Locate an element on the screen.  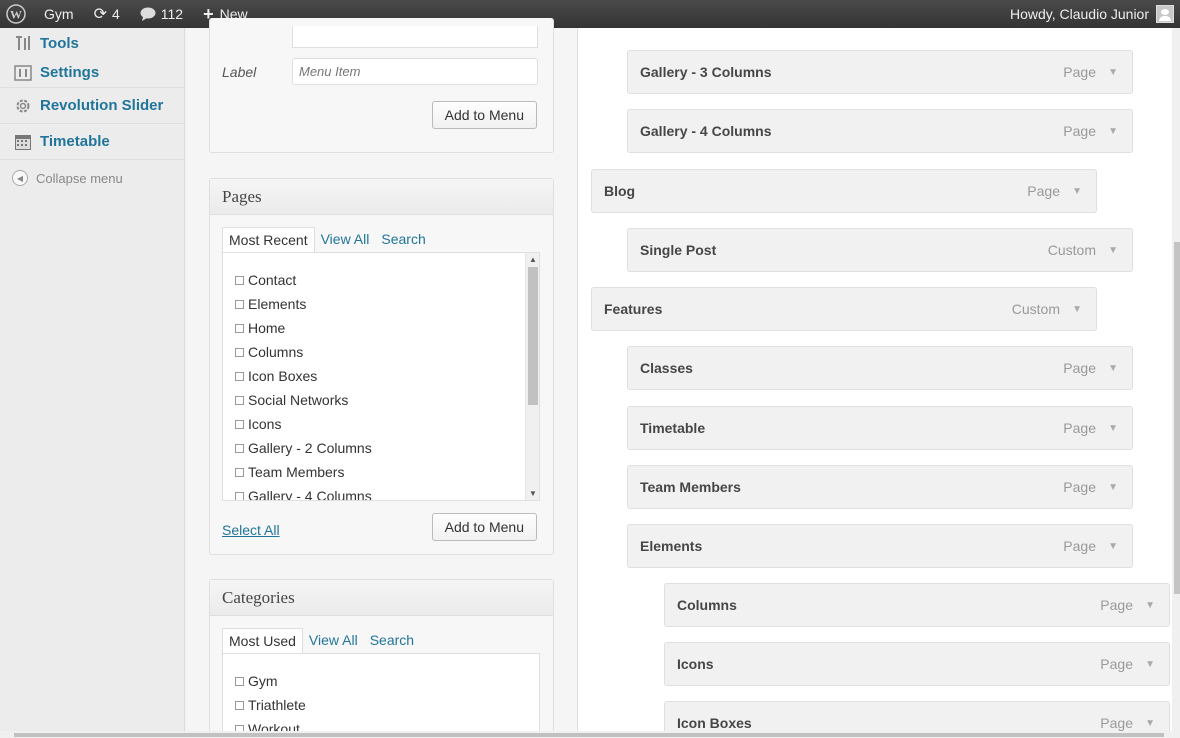
menu-item-timetable: Timetable is located at coordinates (92, 142).